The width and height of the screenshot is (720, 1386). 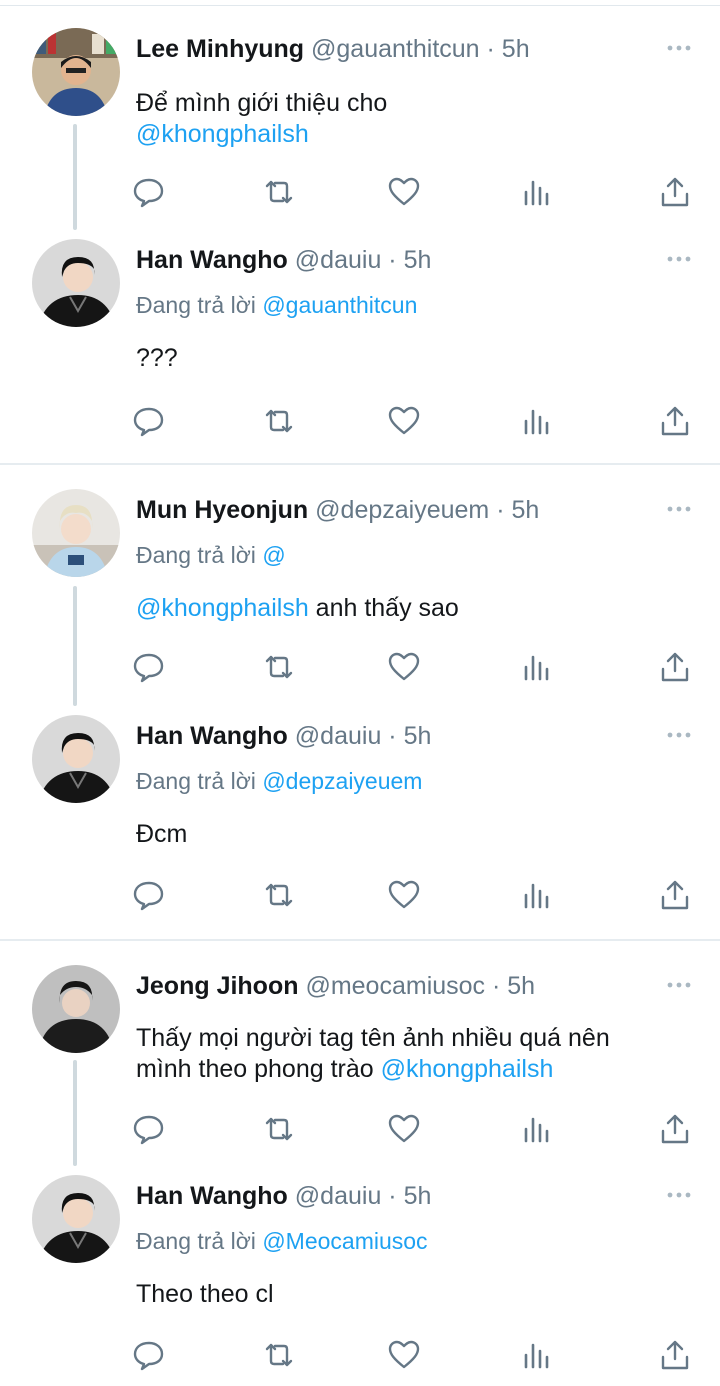 What do you see at coordinates (211, 555) in the screenshot?
I see `replying-to: Đang trả lời @` at bounding box center [211, 555].